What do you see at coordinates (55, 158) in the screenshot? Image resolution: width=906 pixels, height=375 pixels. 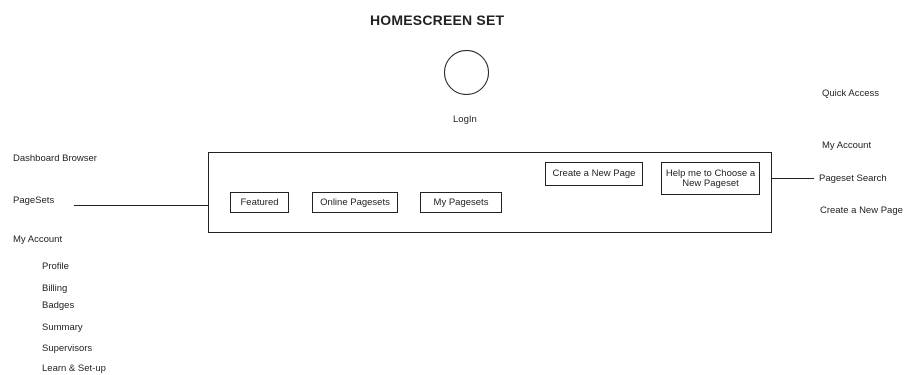 I see `dashboard-browser-label: Dashboard Browser` at bounding box center [55, 158].